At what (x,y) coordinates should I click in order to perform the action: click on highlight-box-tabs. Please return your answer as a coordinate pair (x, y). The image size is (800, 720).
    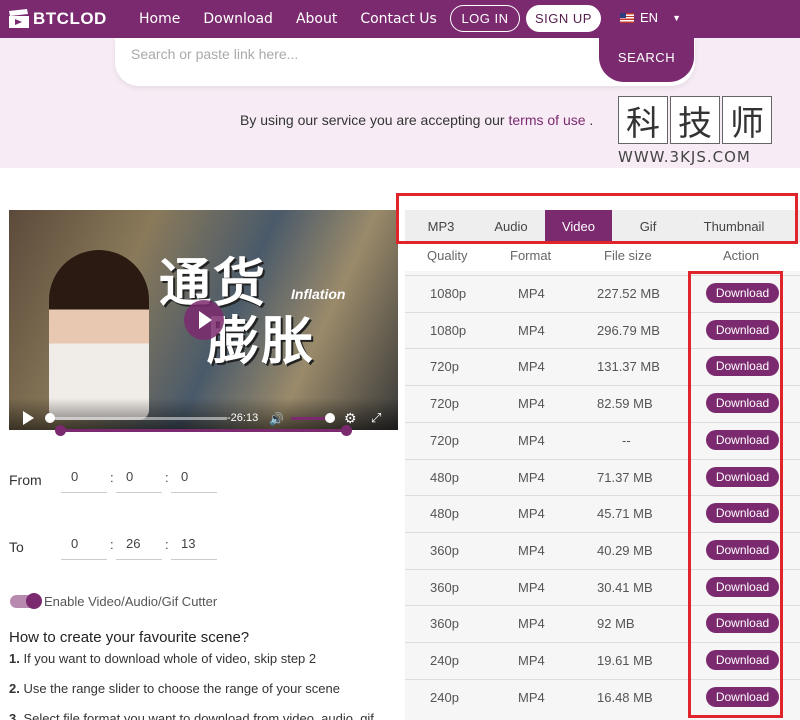
    Looking at the image, I should click on (597, 218).